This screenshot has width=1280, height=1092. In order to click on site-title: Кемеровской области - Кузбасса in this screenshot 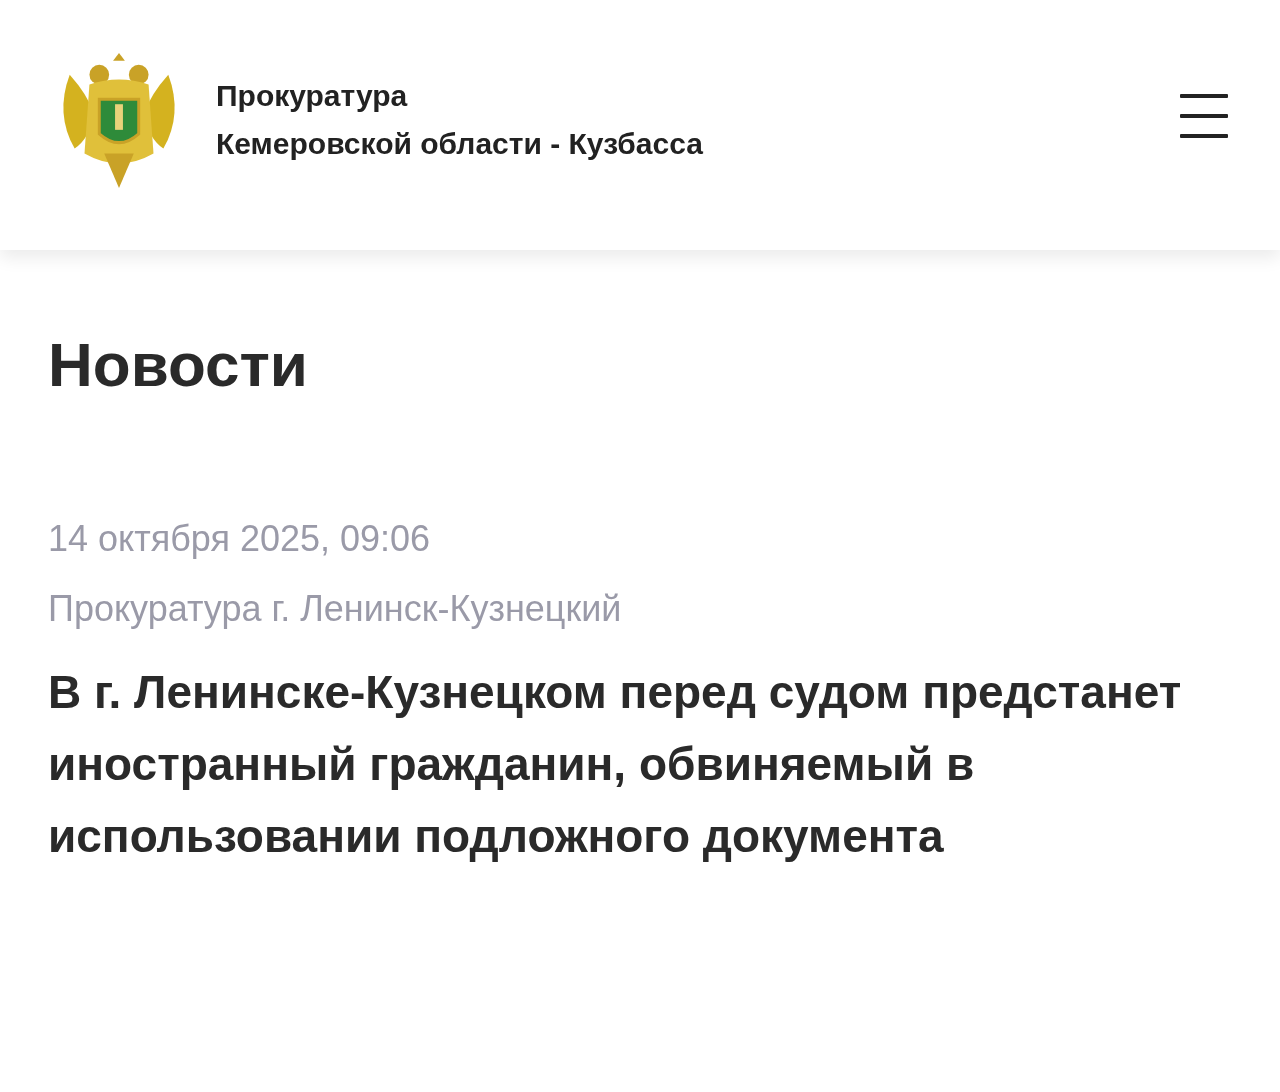, I will do `click(460, 144)`.